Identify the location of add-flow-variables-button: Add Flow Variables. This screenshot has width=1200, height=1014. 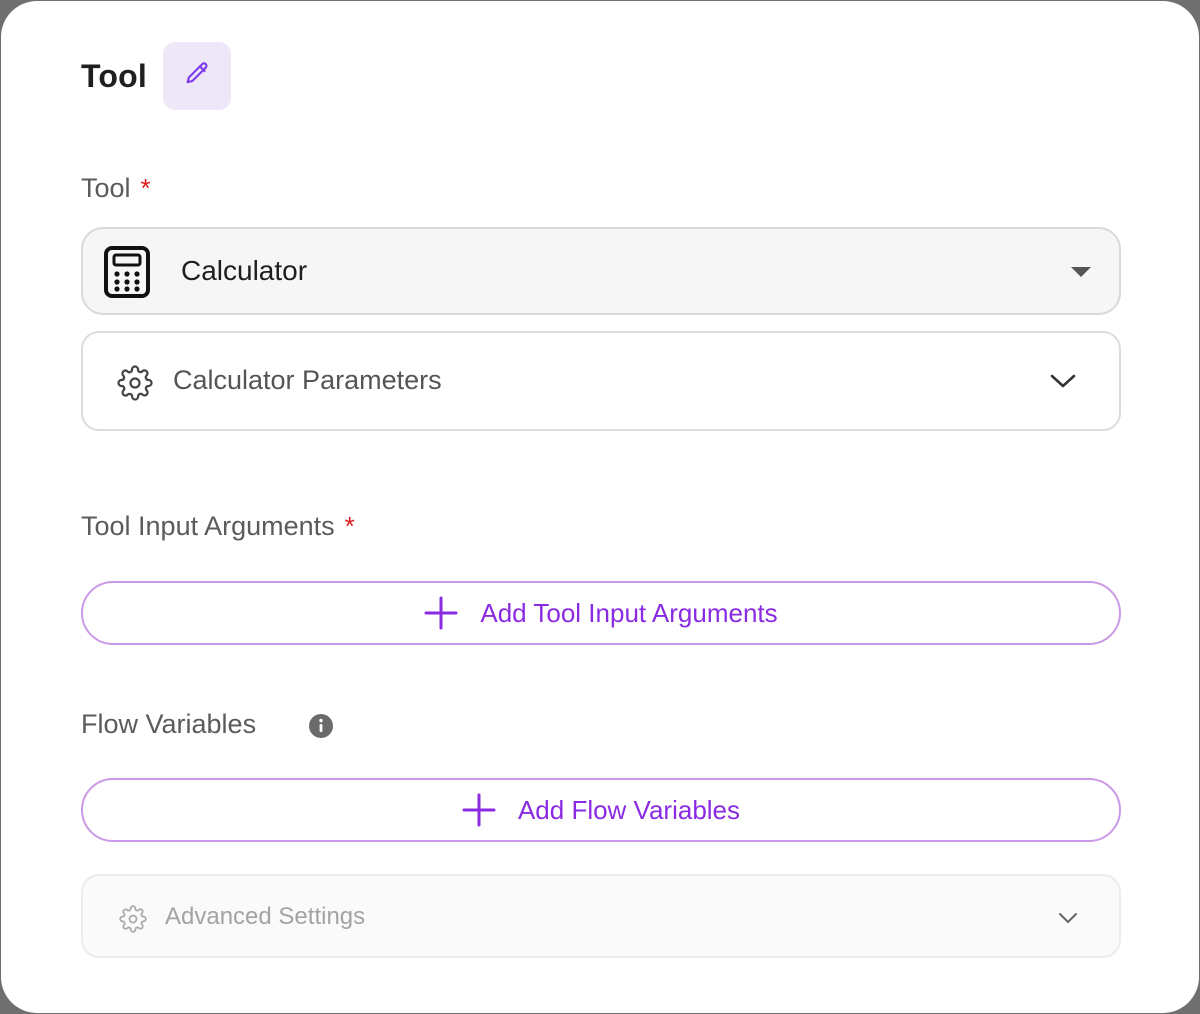
(601, 810).